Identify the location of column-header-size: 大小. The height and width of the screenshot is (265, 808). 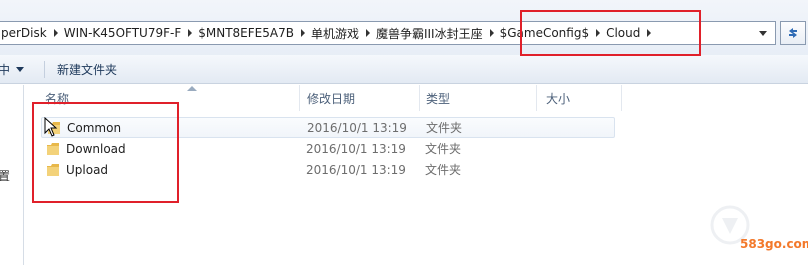
(579, 98).